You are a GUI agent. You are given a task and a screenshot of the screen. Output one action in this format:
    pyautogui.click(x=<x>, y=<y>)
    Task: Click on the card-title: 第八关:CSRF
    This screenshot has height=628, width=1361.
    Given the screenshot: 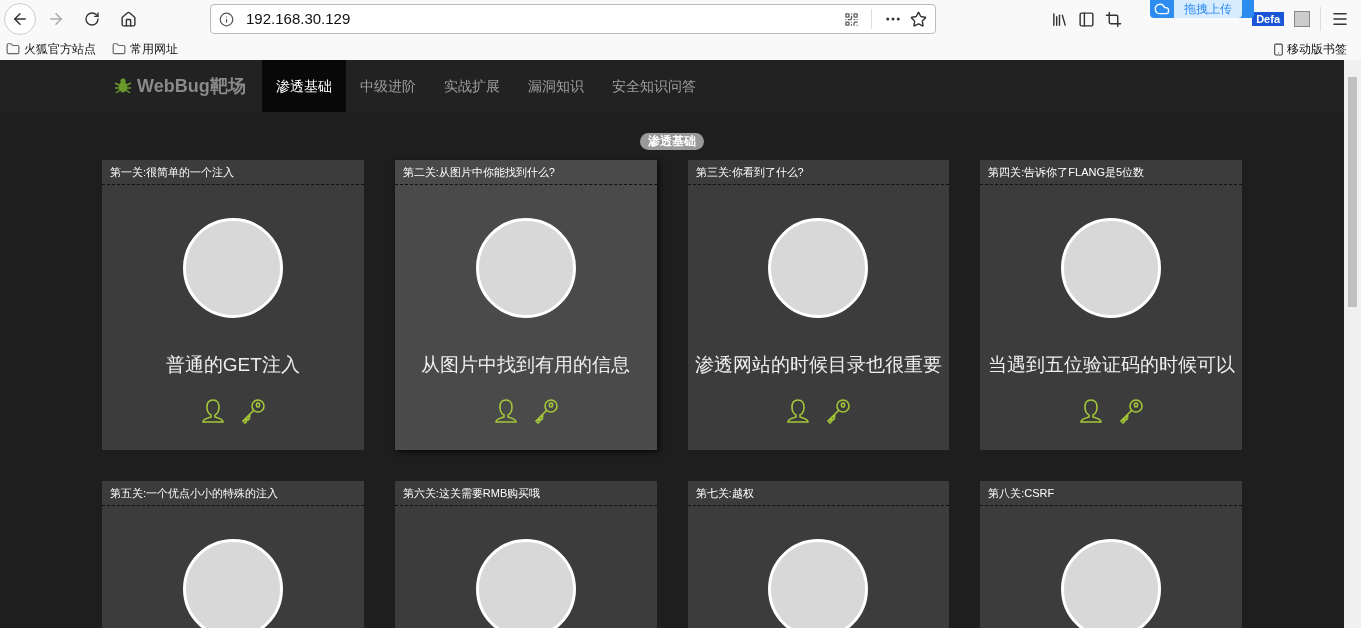 What is the action you would take?
    pyautogui.click(x=1021, y=493)
    